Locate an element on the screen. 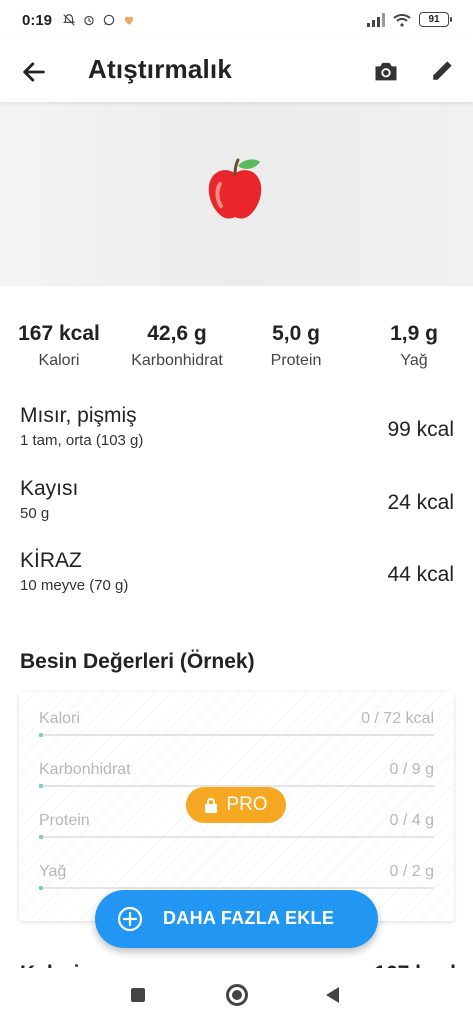  recents-icon is located at coordinates (138, 995).